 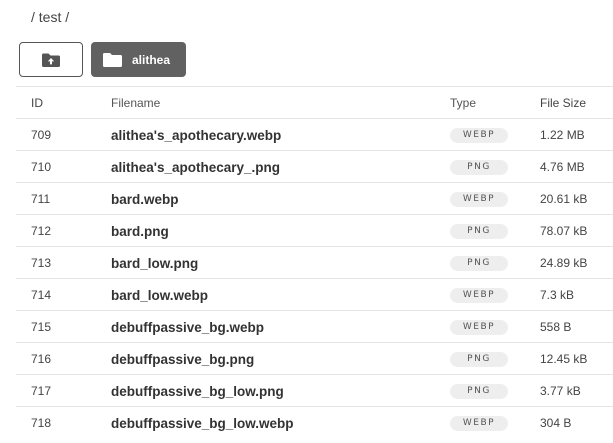 I want to click on file-size: 3.77 kB, so click(x=560, y=391).